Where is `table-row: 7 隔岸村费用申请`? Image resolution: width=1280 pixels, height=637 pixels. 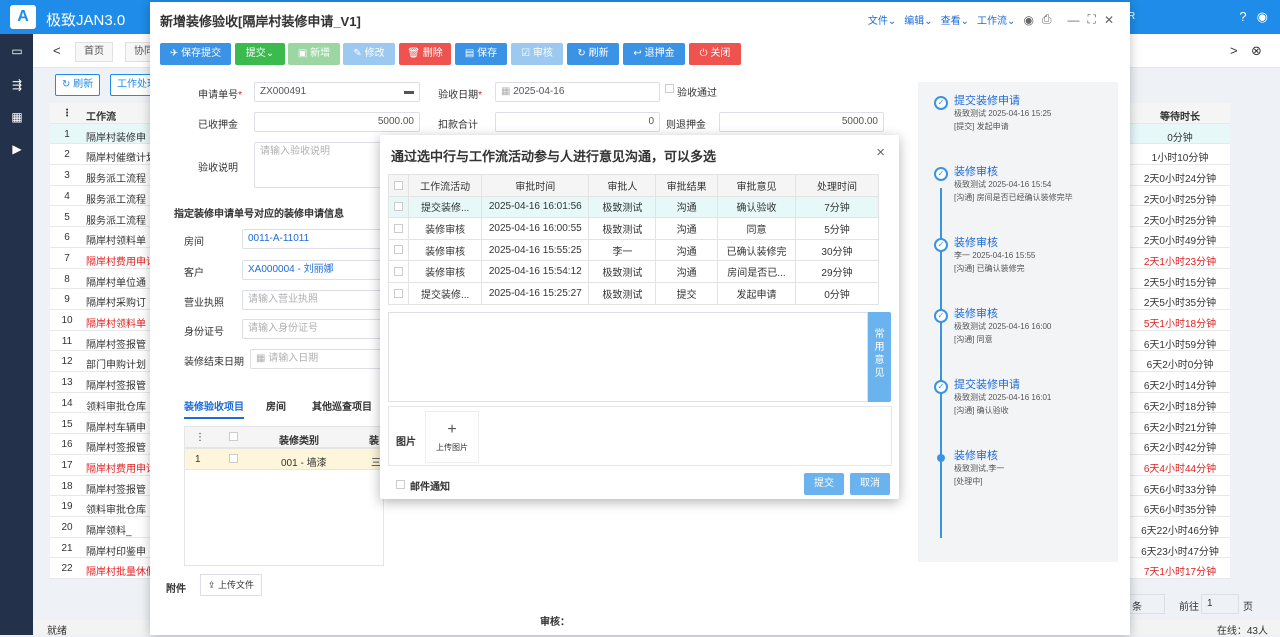 table-row: 7 隔岸村费用申请 is located at coordinates (105, 258).